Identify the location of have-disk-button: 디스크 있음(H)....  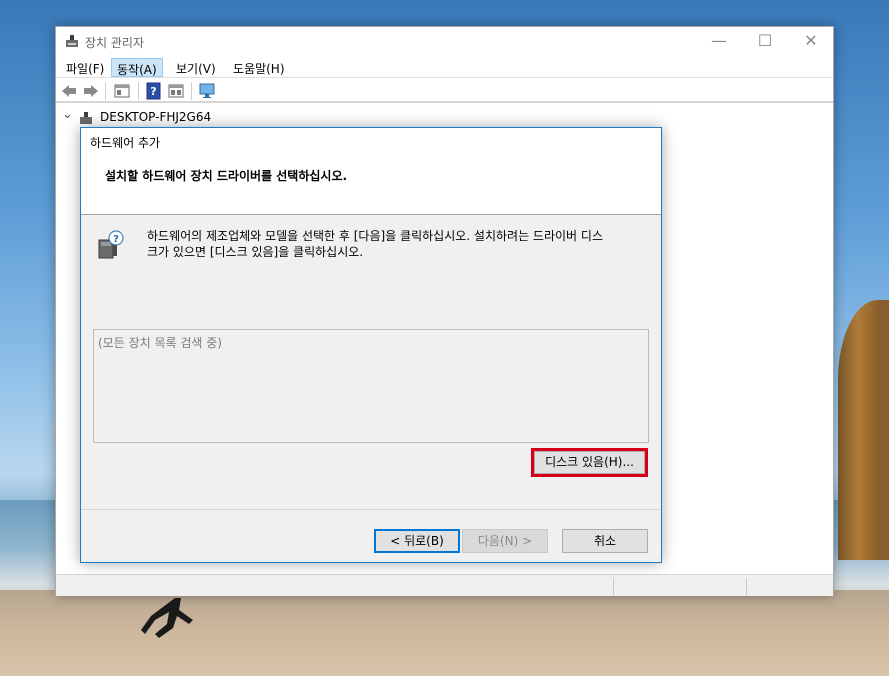
(589, 462).